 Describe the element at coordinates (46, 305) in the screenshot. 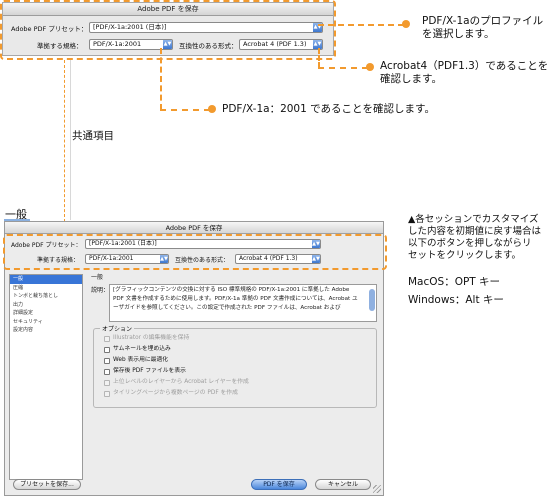

I see `sidebar-item-output: 出力` at that location.